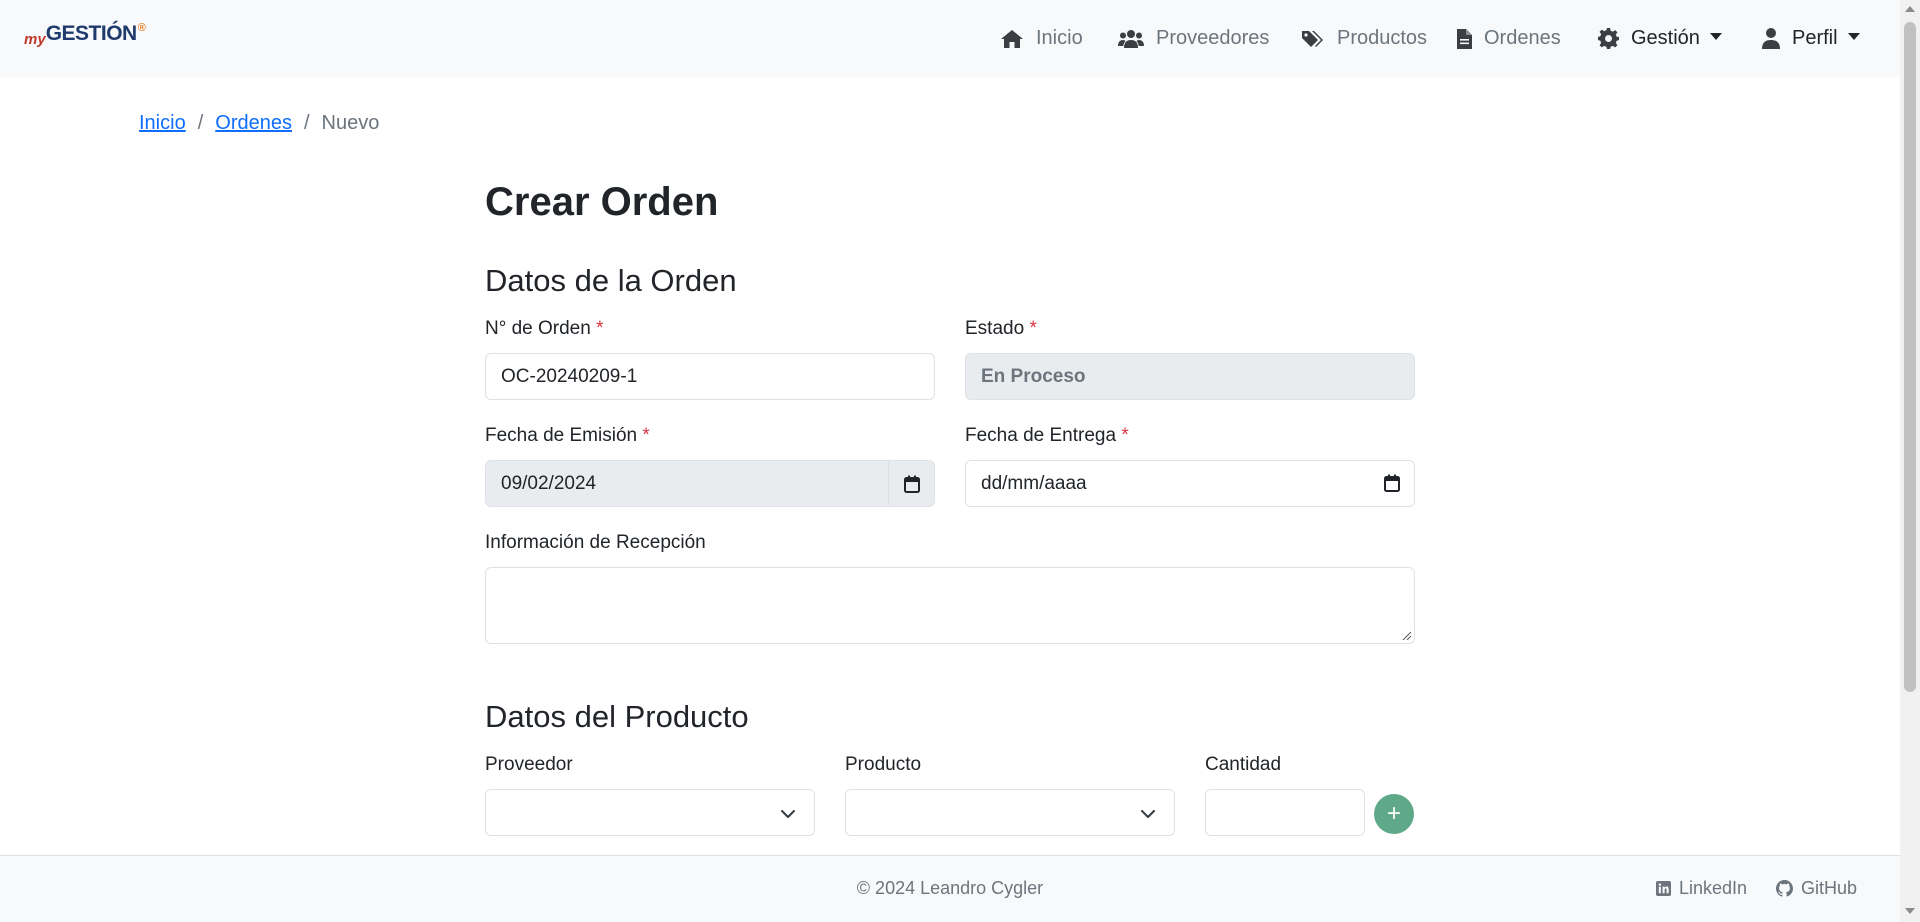 The width and height of the screenshot is (1920, 922). I want to click on breadcrumb: Inicio / Ordenes / Nuevo, so click(259, 123).